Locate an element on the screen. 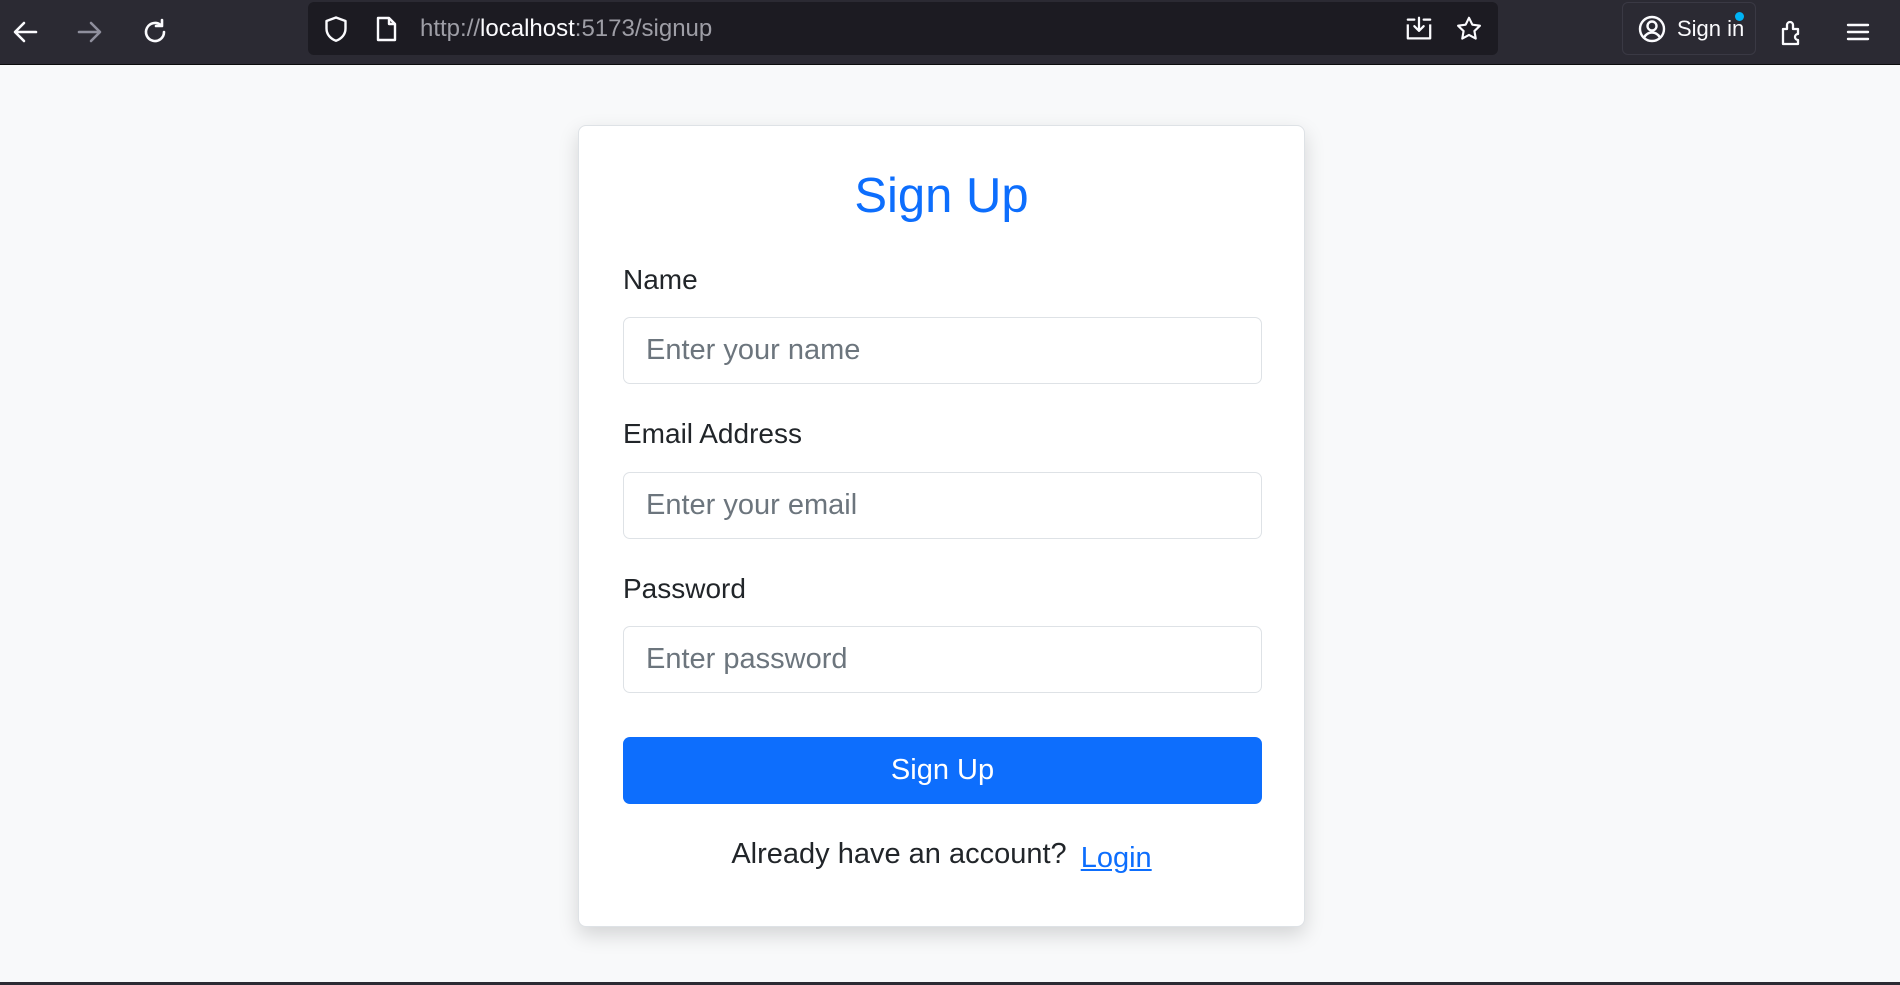 The image size is (1900, 985). page-icon is located at coordinates (386, 29).